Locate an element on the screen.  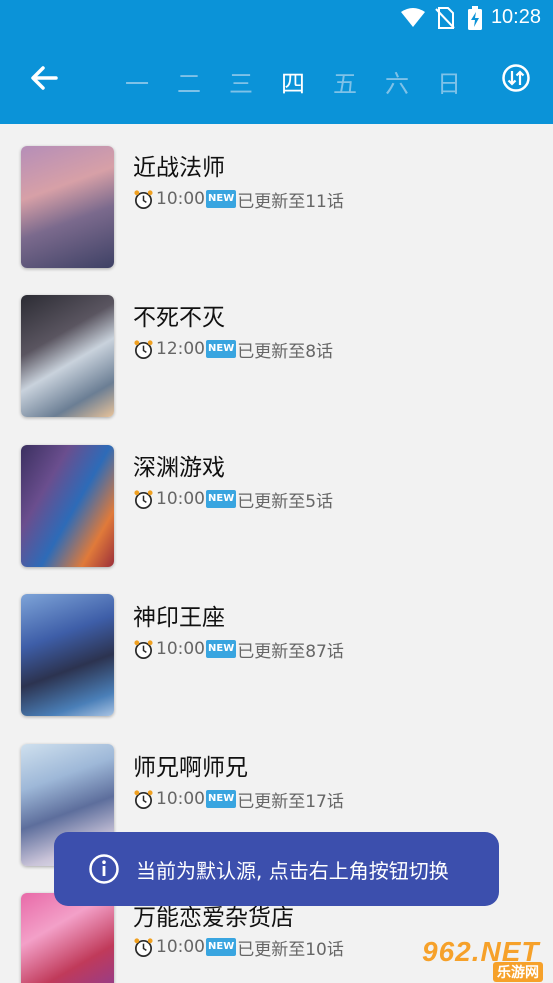
air-time: 12:00 is located at coordinates (180, 349).